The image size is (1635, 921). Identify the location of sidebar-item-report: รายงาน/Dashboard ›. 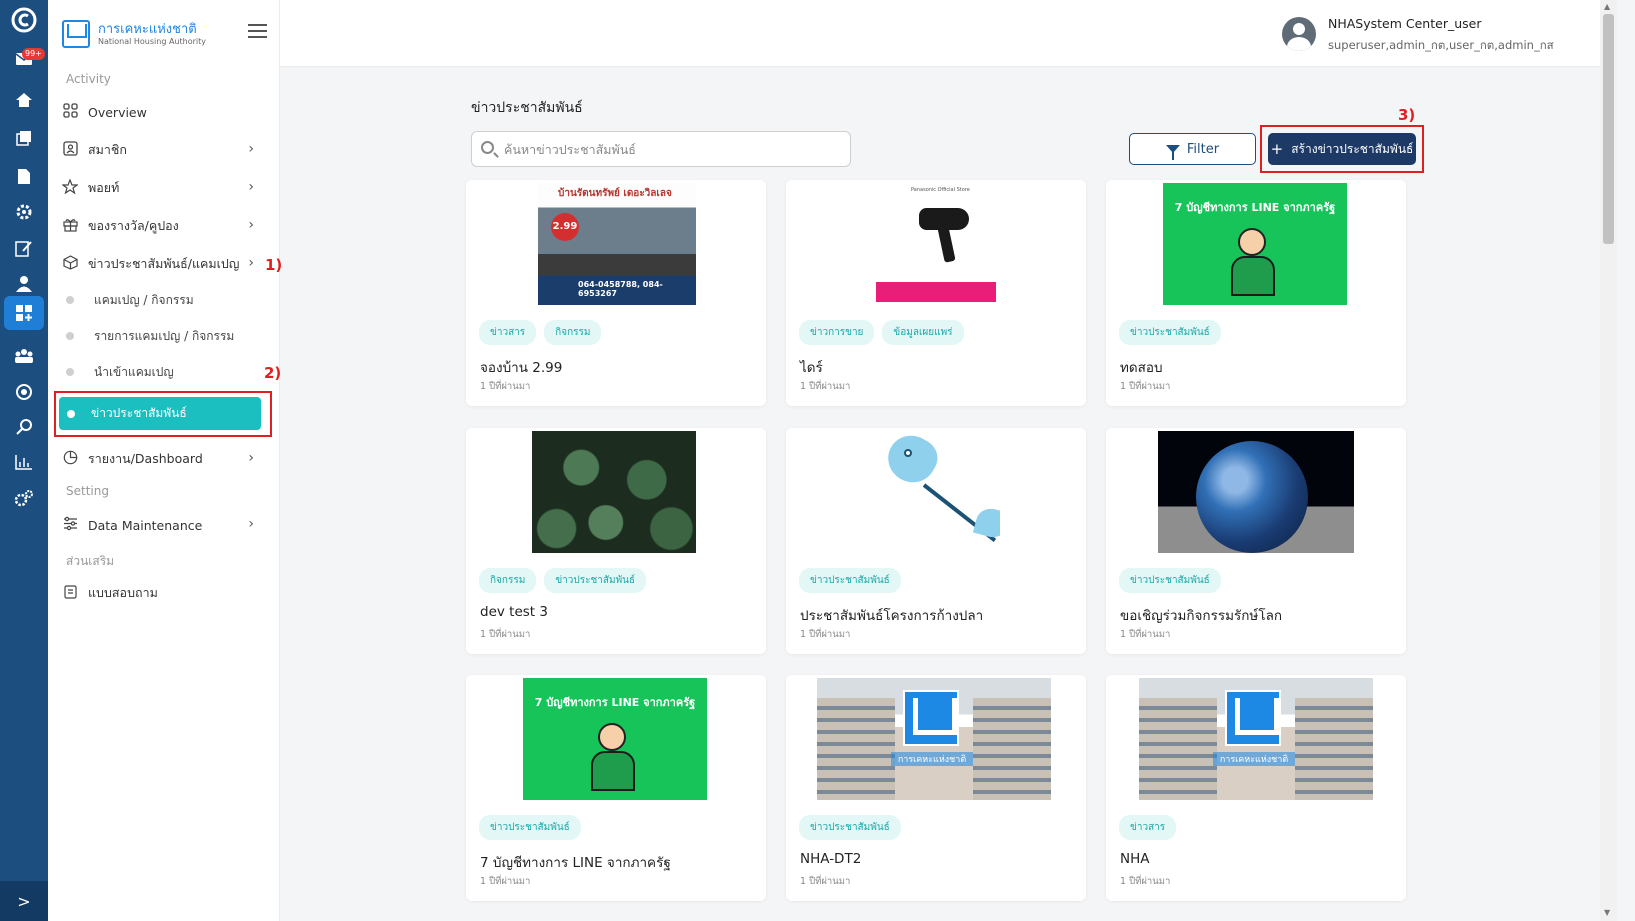
(166, 459).